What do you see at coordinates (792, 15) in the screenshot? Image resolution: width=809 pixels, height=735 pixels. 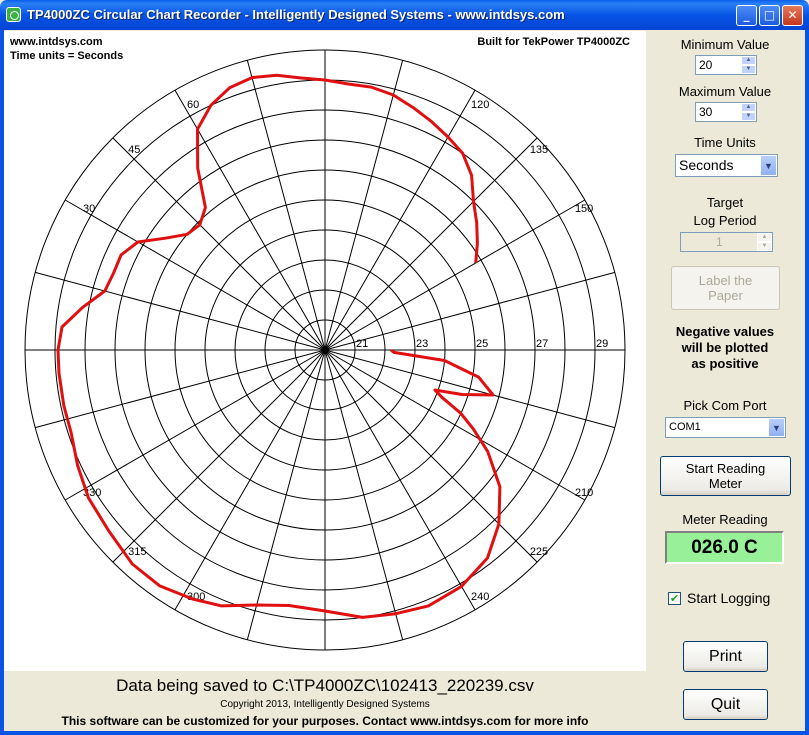 I see `close-button: ✕` at bounding box center [792, 15].